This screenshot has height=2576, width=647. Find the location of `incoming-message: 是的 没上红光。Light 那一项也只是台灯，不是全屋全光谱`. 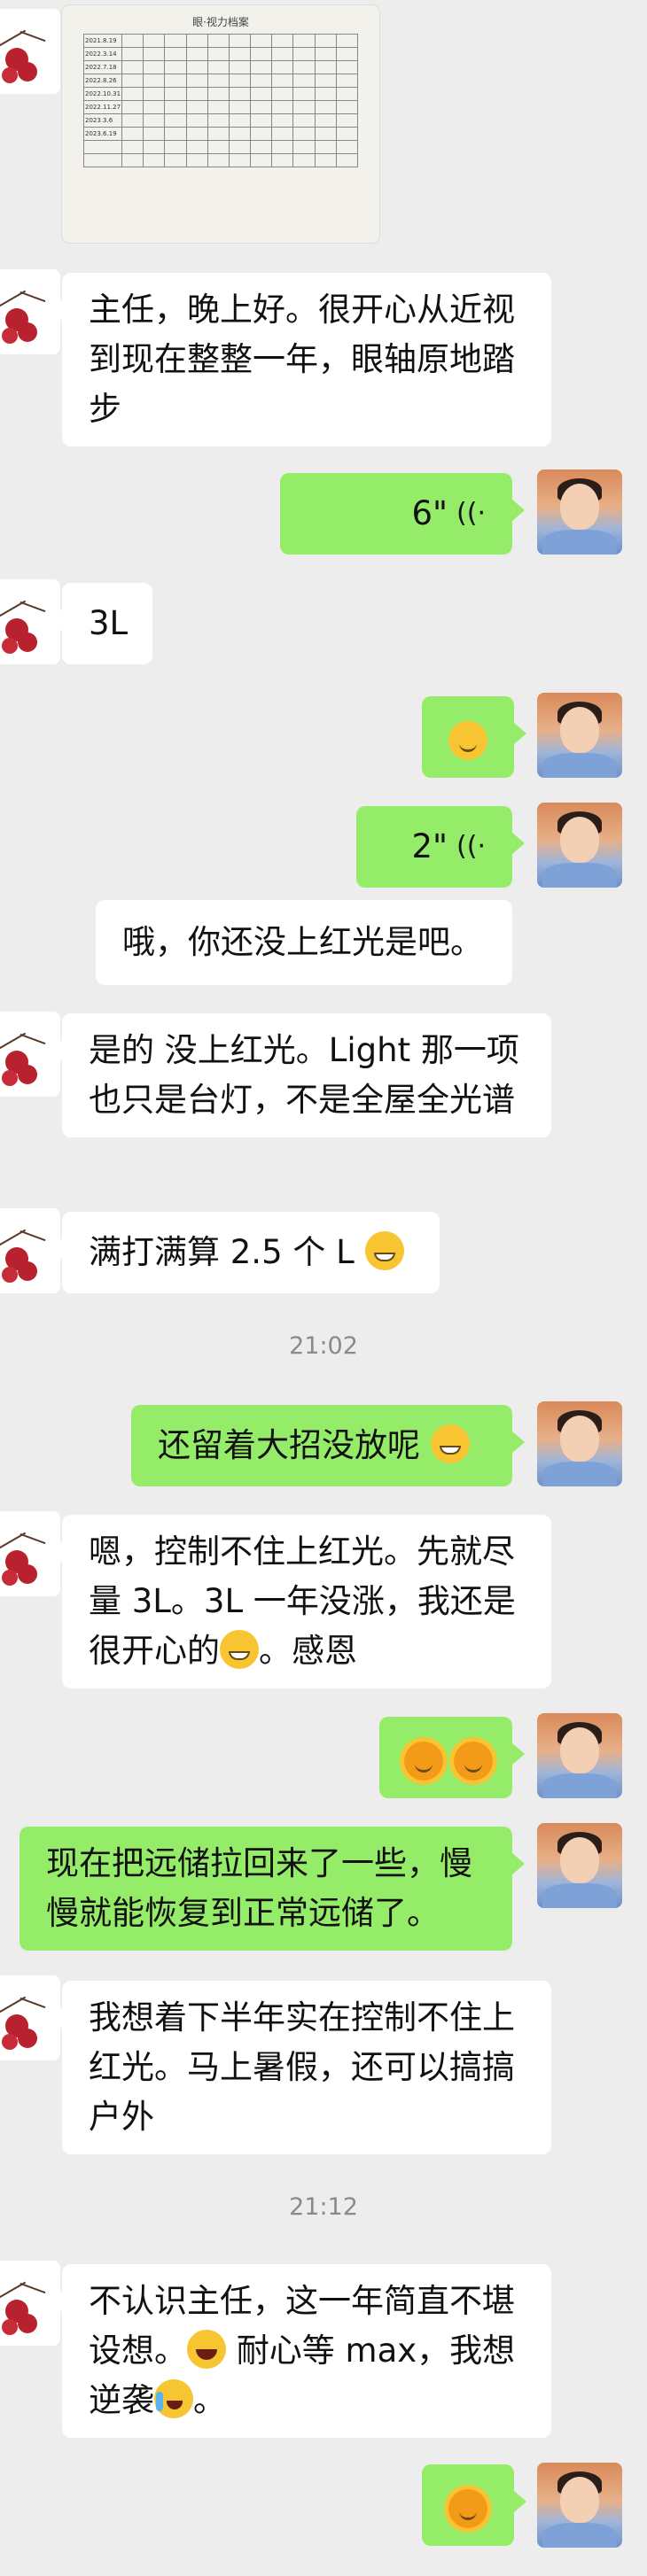

incoming-message: 是的 没上红光。Light 那一项也只是台灯，不是全屋全光谱 is located at coordinates (300, 1075).